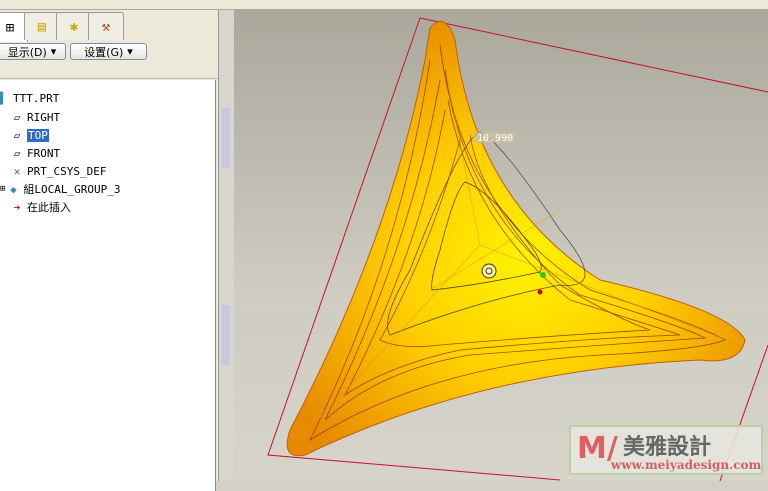 The height and width of the screenshot is (491, 768). I want to click on expand-icon: ⊞, so click(2, 189).